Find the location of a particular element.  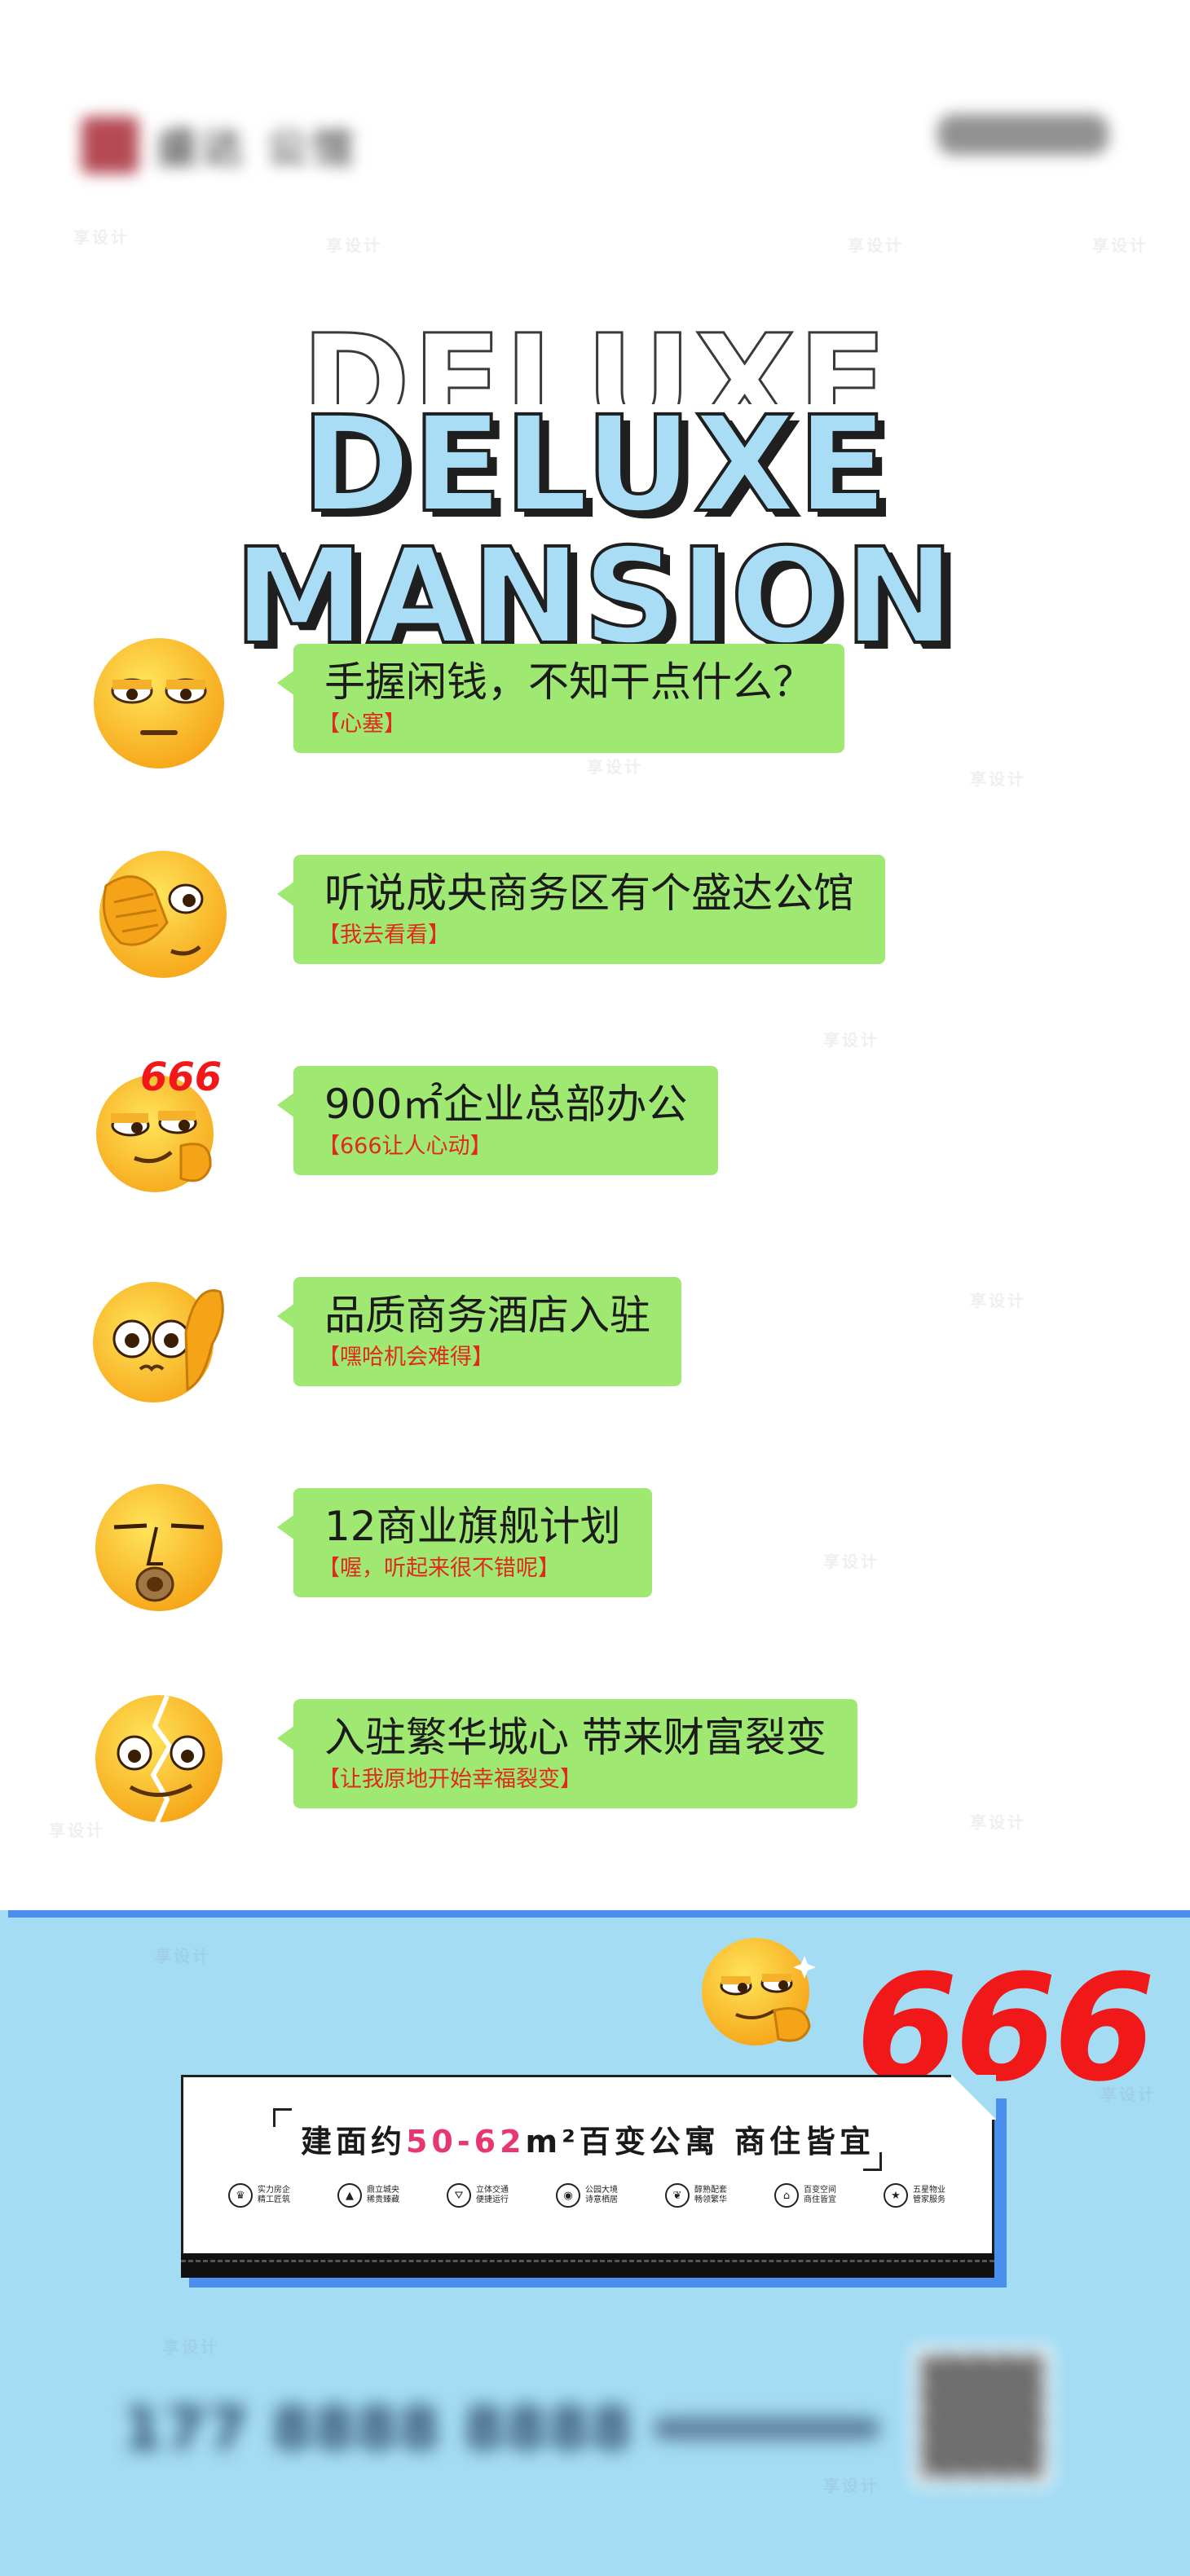

card-fold-corner is located at coordinates (973, 2098).